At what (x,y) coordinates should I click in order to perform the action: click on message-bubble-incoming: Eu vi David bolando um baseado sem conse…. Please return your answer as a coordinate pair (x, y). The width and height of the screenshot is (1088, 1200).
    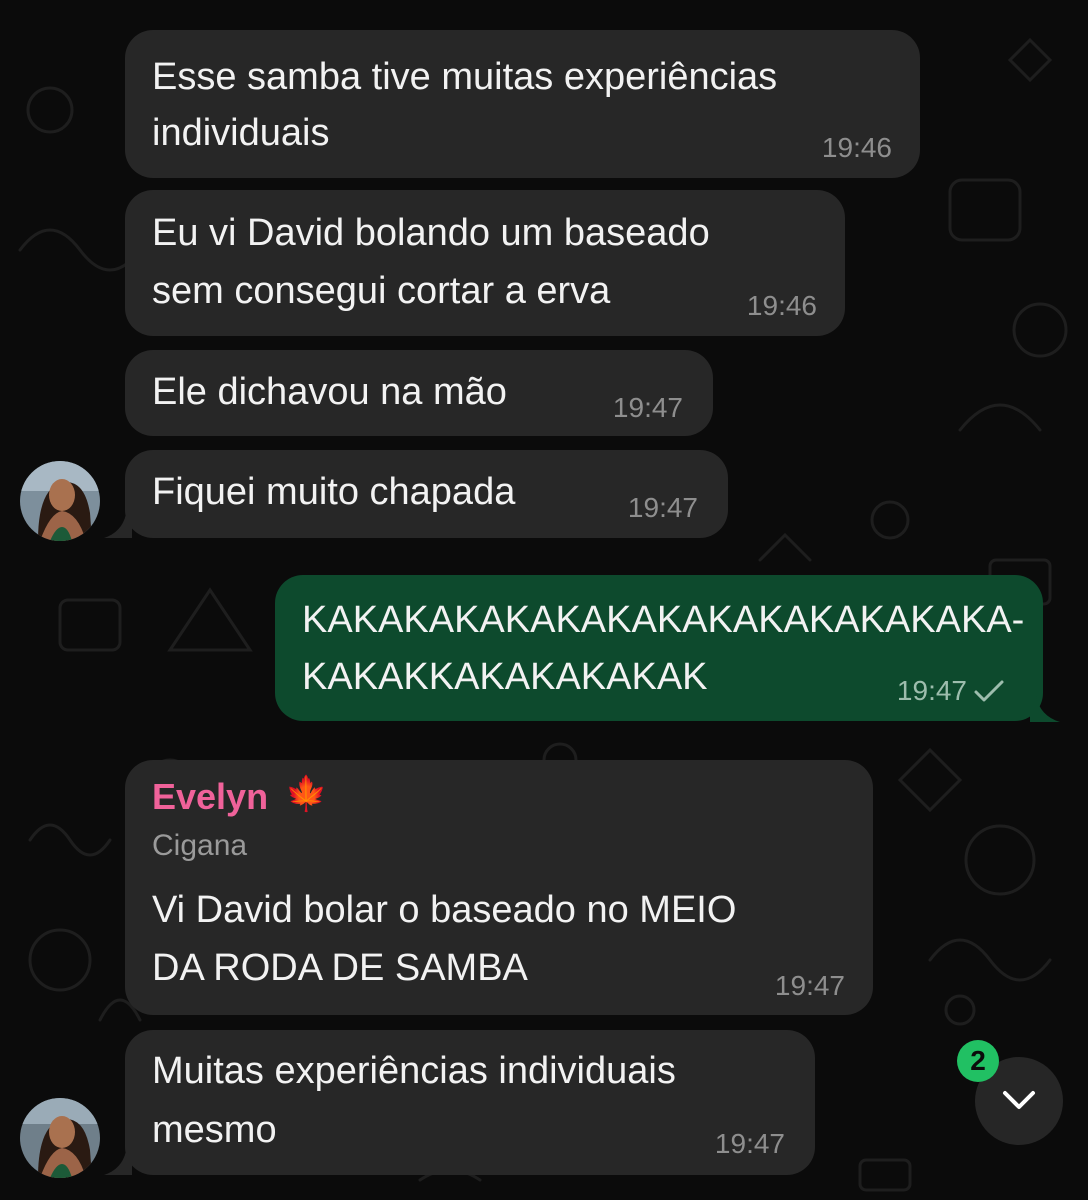
    Looking at the image, I should click on (485, 263).